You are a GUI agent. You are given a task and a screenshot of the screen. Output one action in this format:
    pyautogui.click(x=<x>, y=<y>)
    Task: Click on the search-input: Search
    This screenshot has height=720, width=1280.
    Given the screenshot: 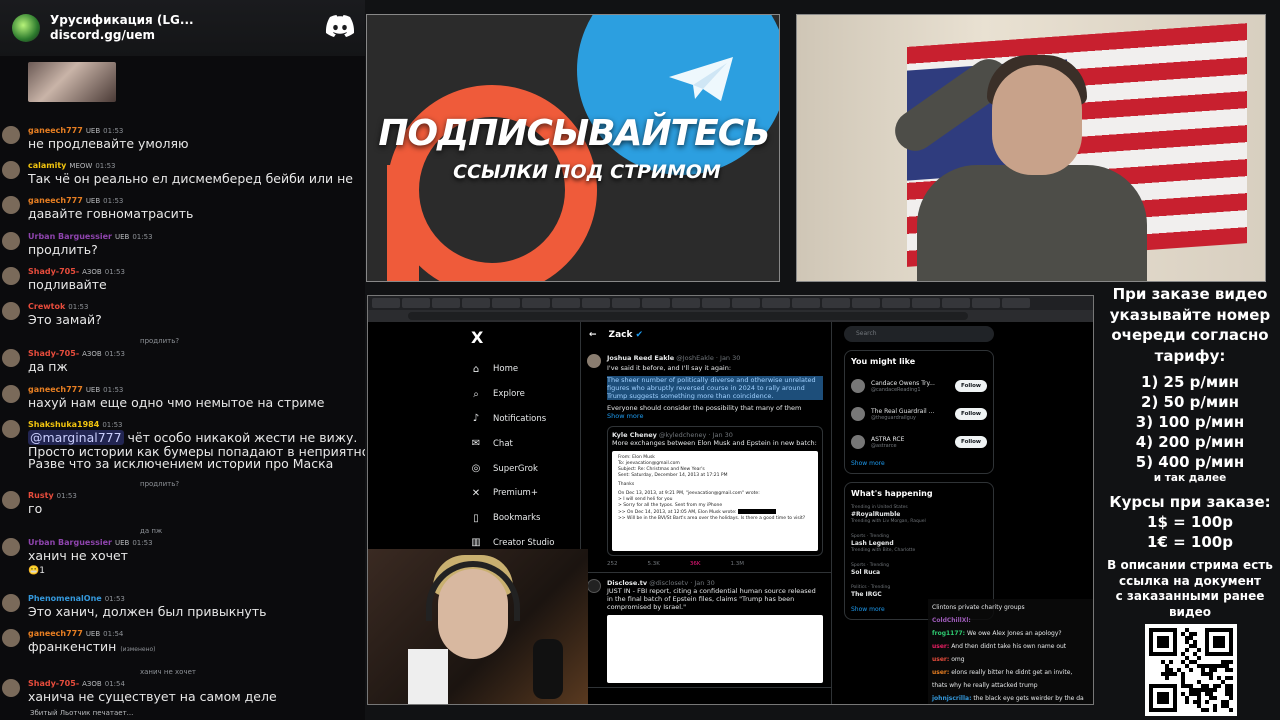 What is the action you would take?
    pyautogui.click(x=919, y=334)
    